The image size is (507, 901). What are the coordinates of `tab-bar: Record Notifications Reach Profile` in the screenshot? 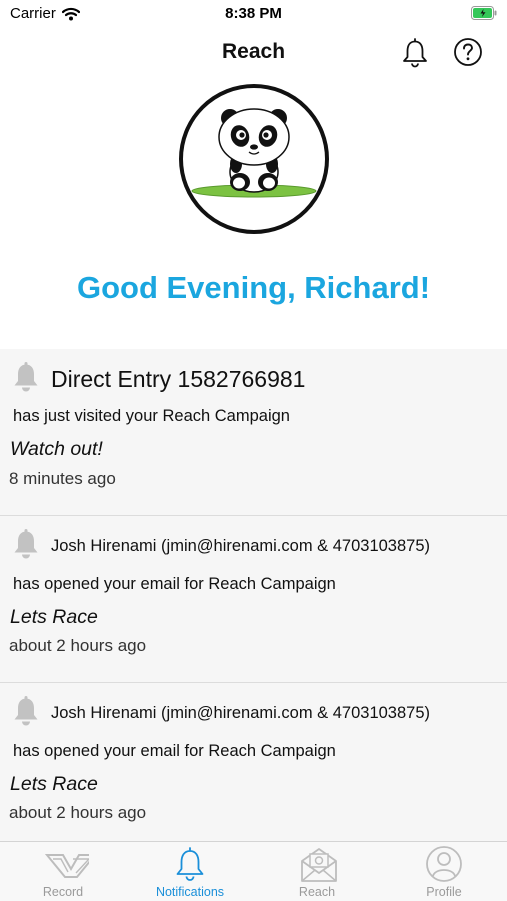 It's located at (253, 871).